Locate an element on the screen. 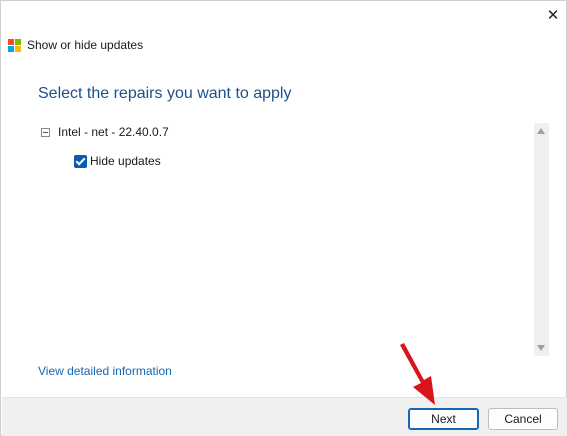  window-title: Show or hide updates is located at coordinates (85, 45).